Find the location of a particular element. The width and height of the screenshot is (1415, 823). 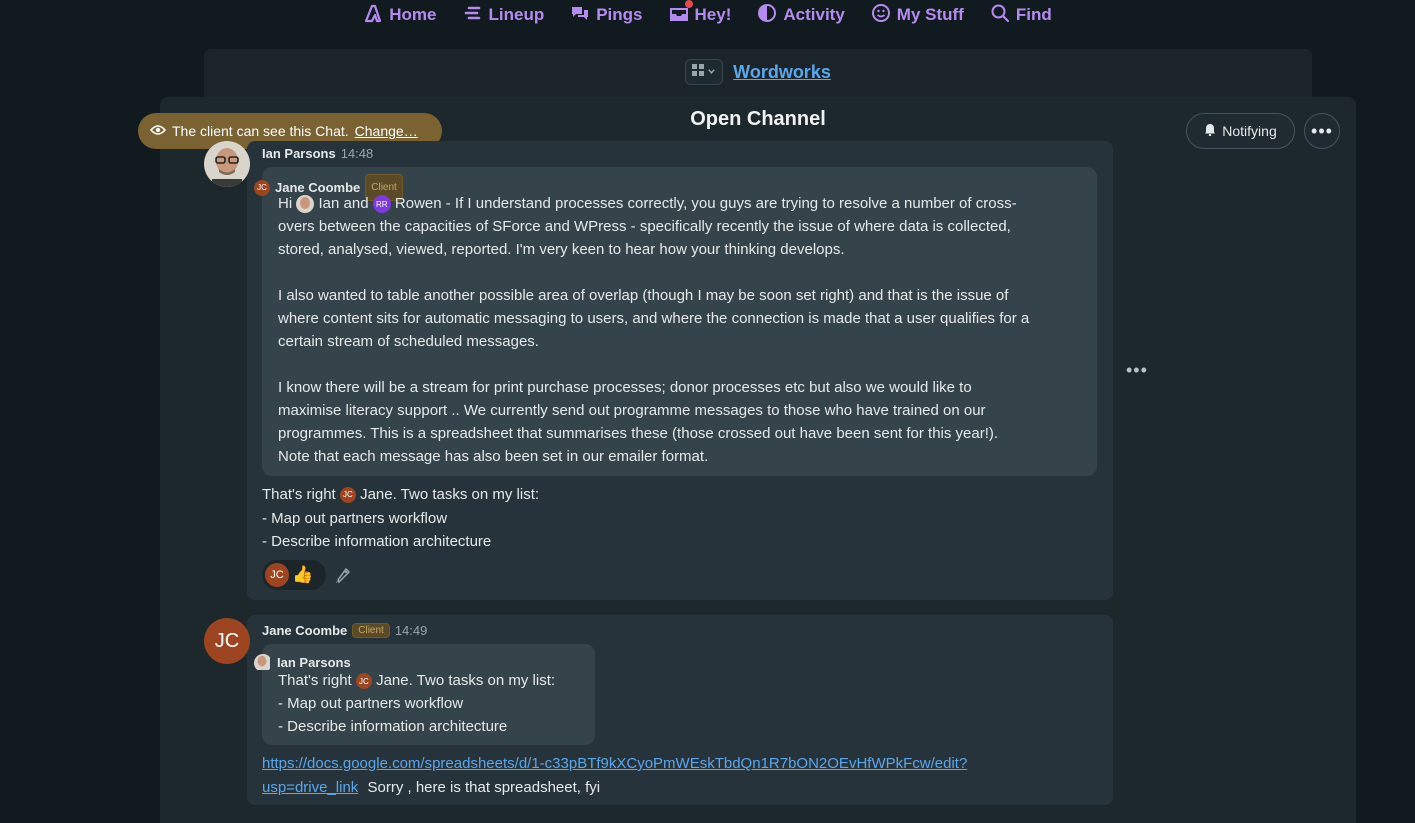

body-text: Jane. Two tasks on my list: is located at coordinates (450, 494).